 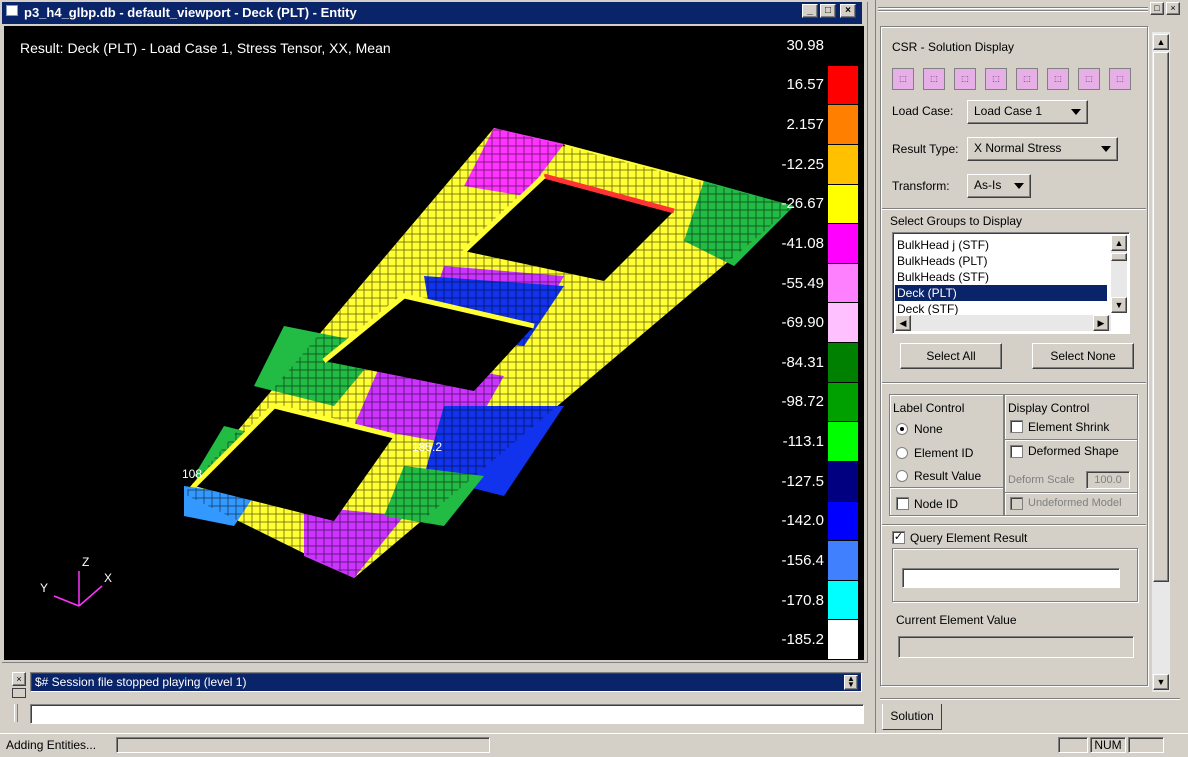 I want to click on restore-icon, so click(x=19, y=693).